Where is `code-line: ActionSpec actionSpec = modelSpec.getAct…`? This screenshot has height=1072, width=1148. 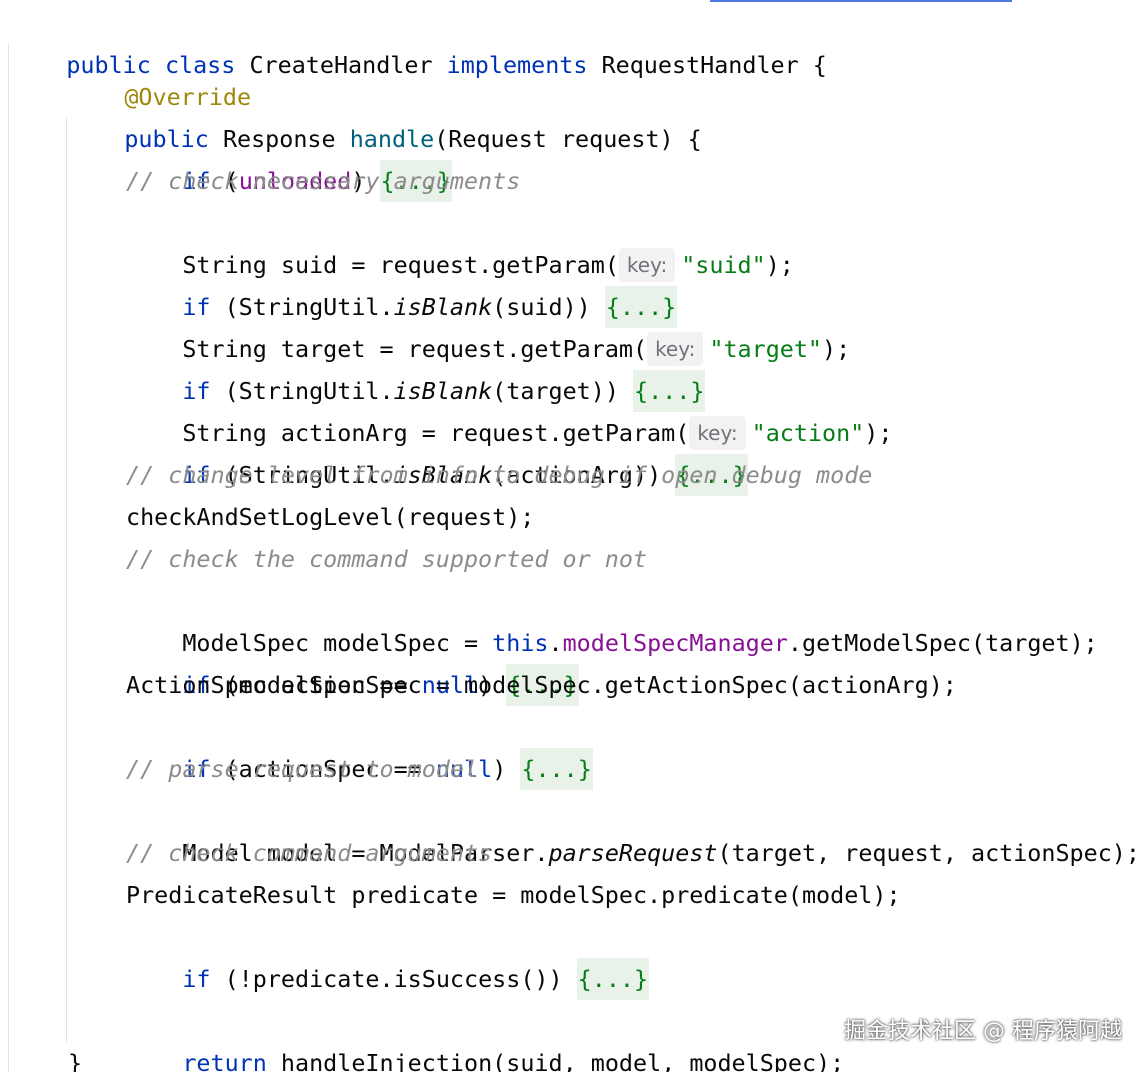 code-line: ActionSpec actionSpec = modelSpec.getAct… is located at coordinates (541, 685).